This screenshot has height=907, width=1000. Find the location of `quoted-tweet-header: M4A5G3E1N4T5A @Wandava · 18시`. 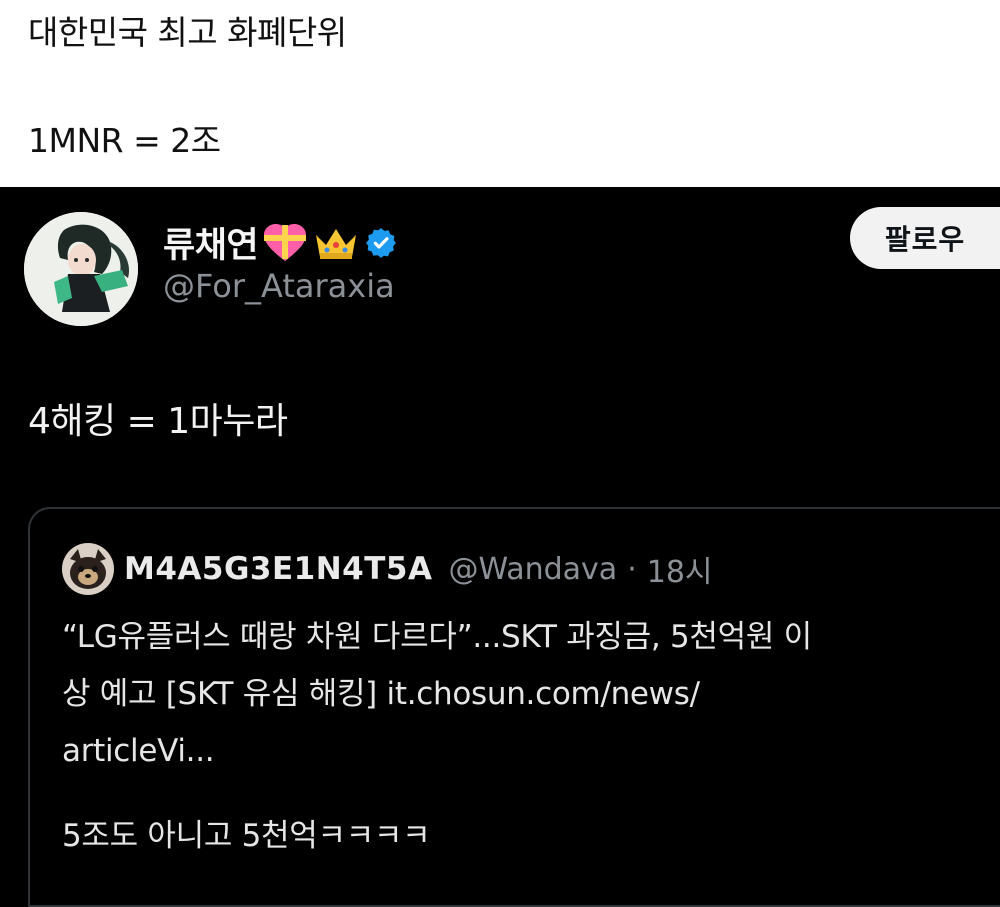

quoted-tweet-header: M4A5G3E1N4T5A @Wandava · 18시 is located at coordinates (387, 569).